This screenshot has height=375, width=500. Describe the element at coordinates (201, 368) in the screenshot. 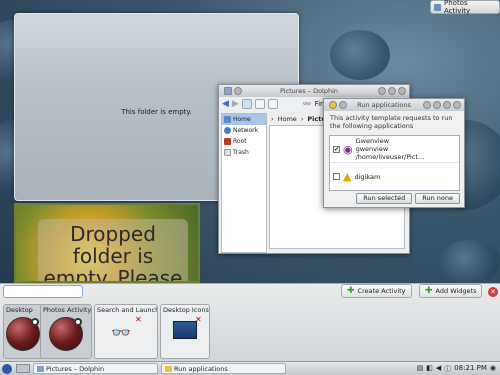

I see `task-label: Run applications` at that location.